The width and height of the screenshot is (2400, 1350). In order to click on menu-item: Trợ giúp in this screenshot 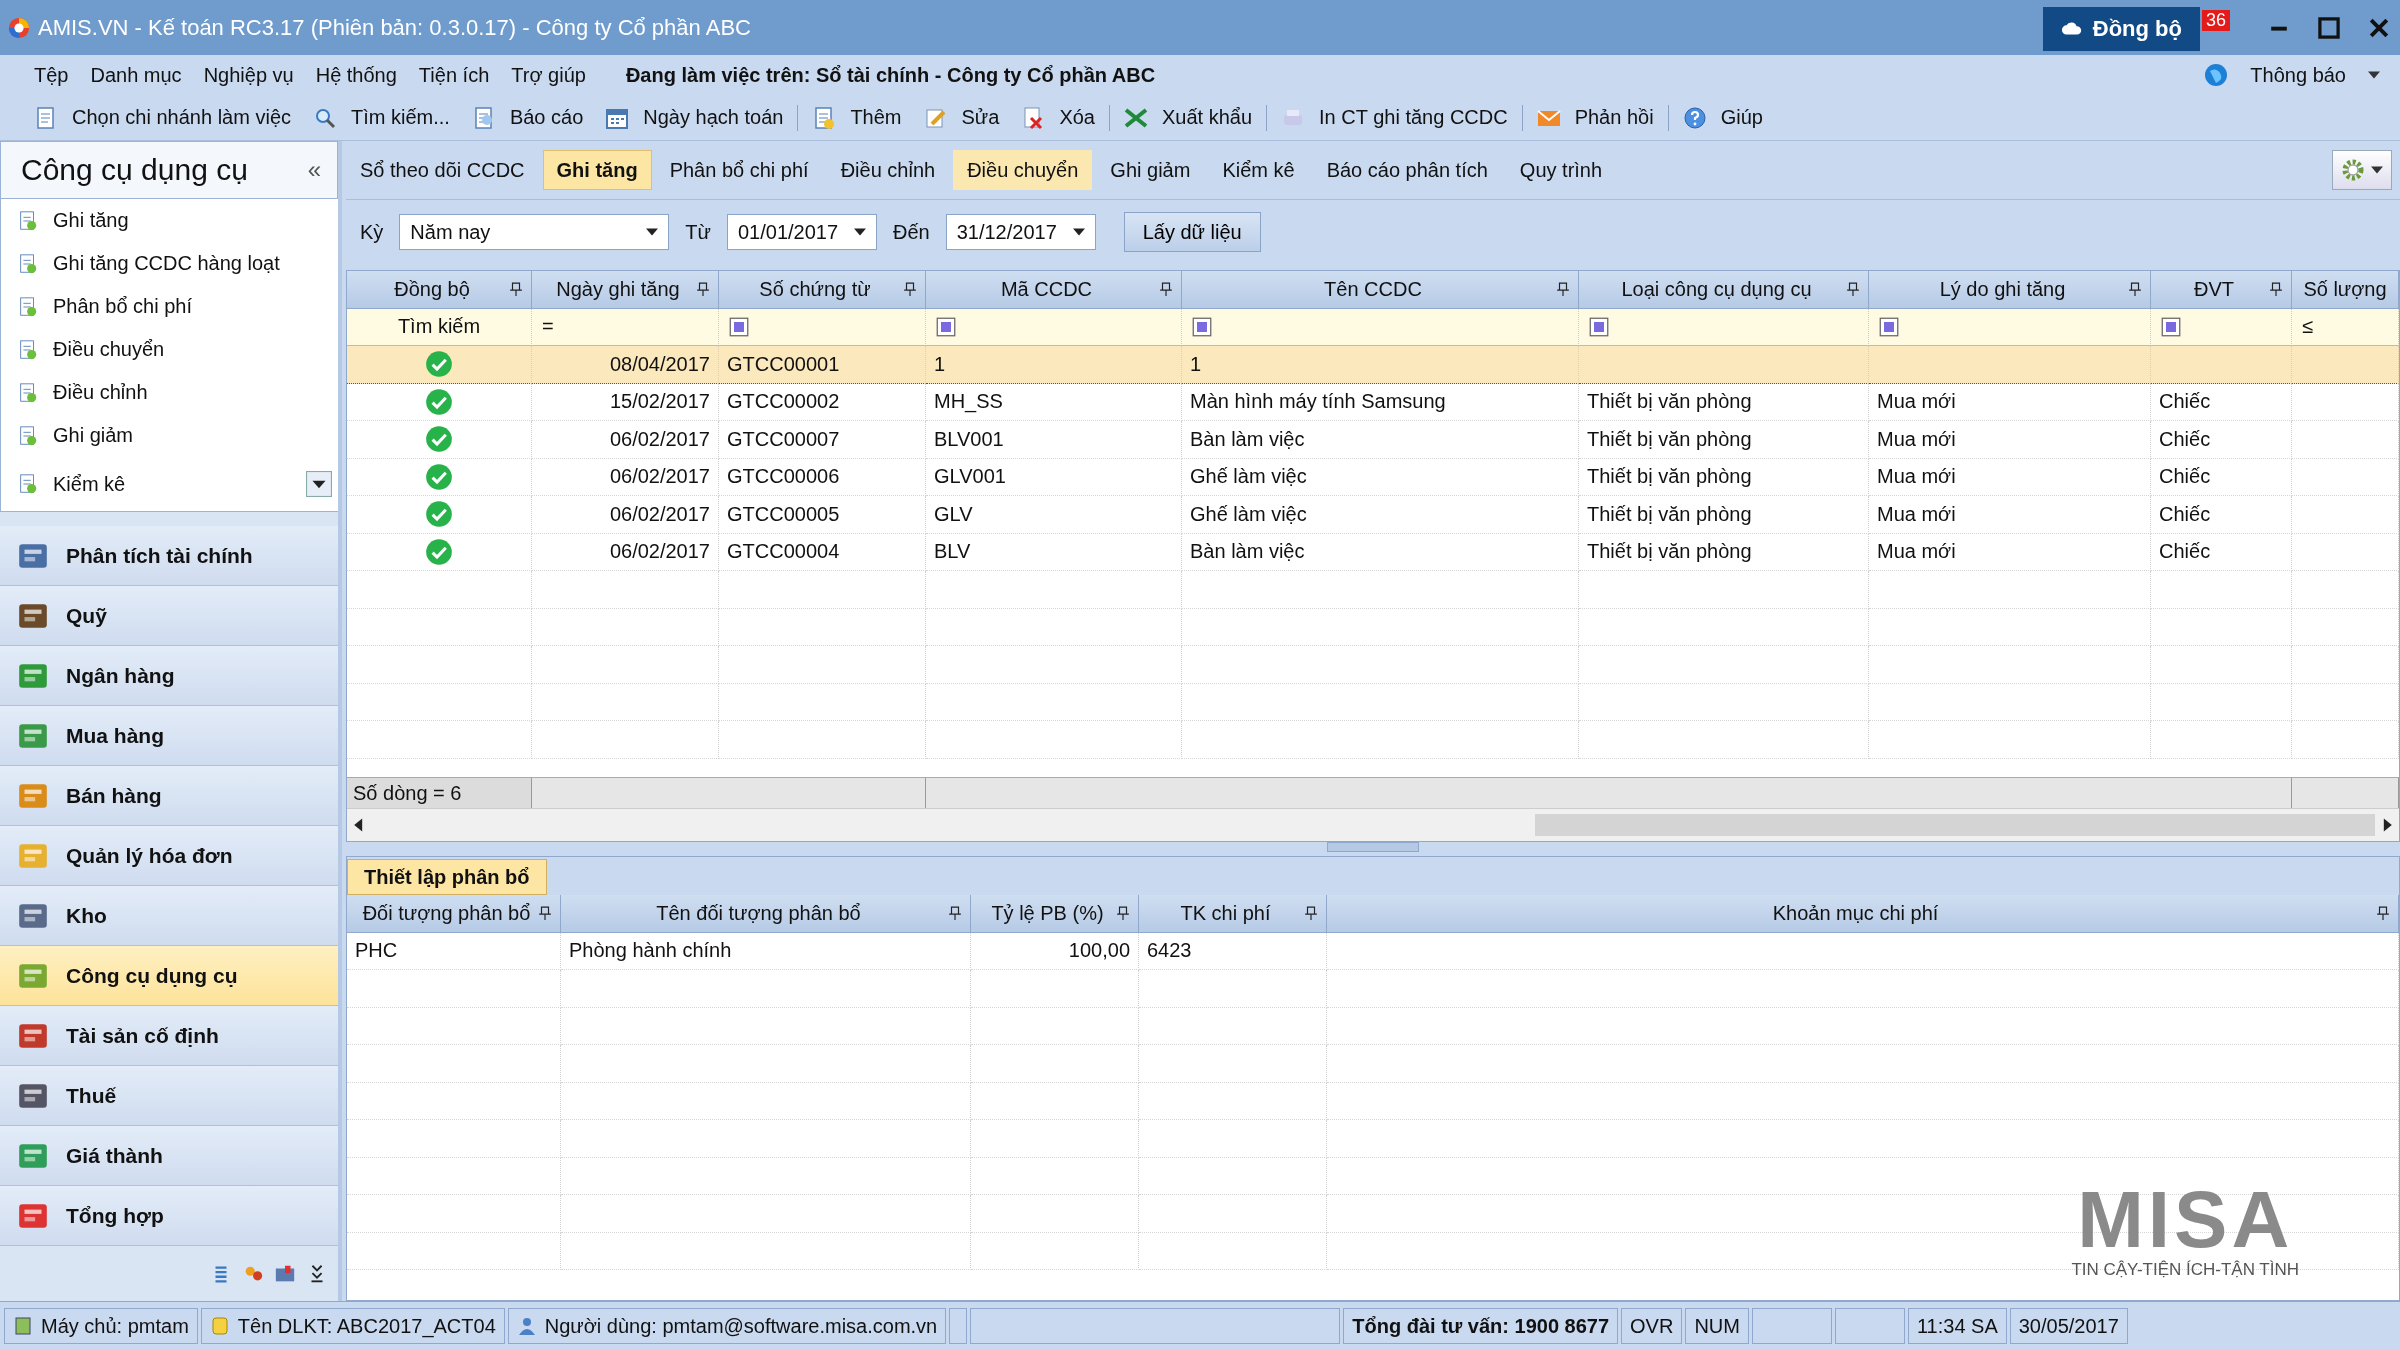, I will do `click(548, 75)`.